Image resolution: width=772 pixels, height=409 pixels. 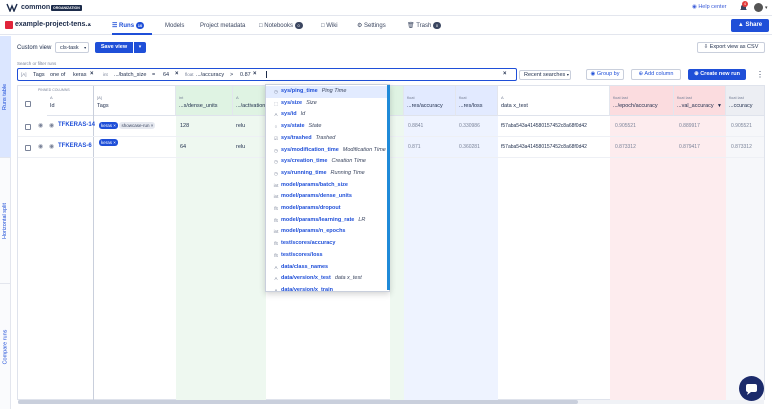 What do you see at coordinates (326, 92) in the screenshot?
I see `suggestion-item: ◷ sys/ping_time Ping Time` at bounding box center [326, 92].